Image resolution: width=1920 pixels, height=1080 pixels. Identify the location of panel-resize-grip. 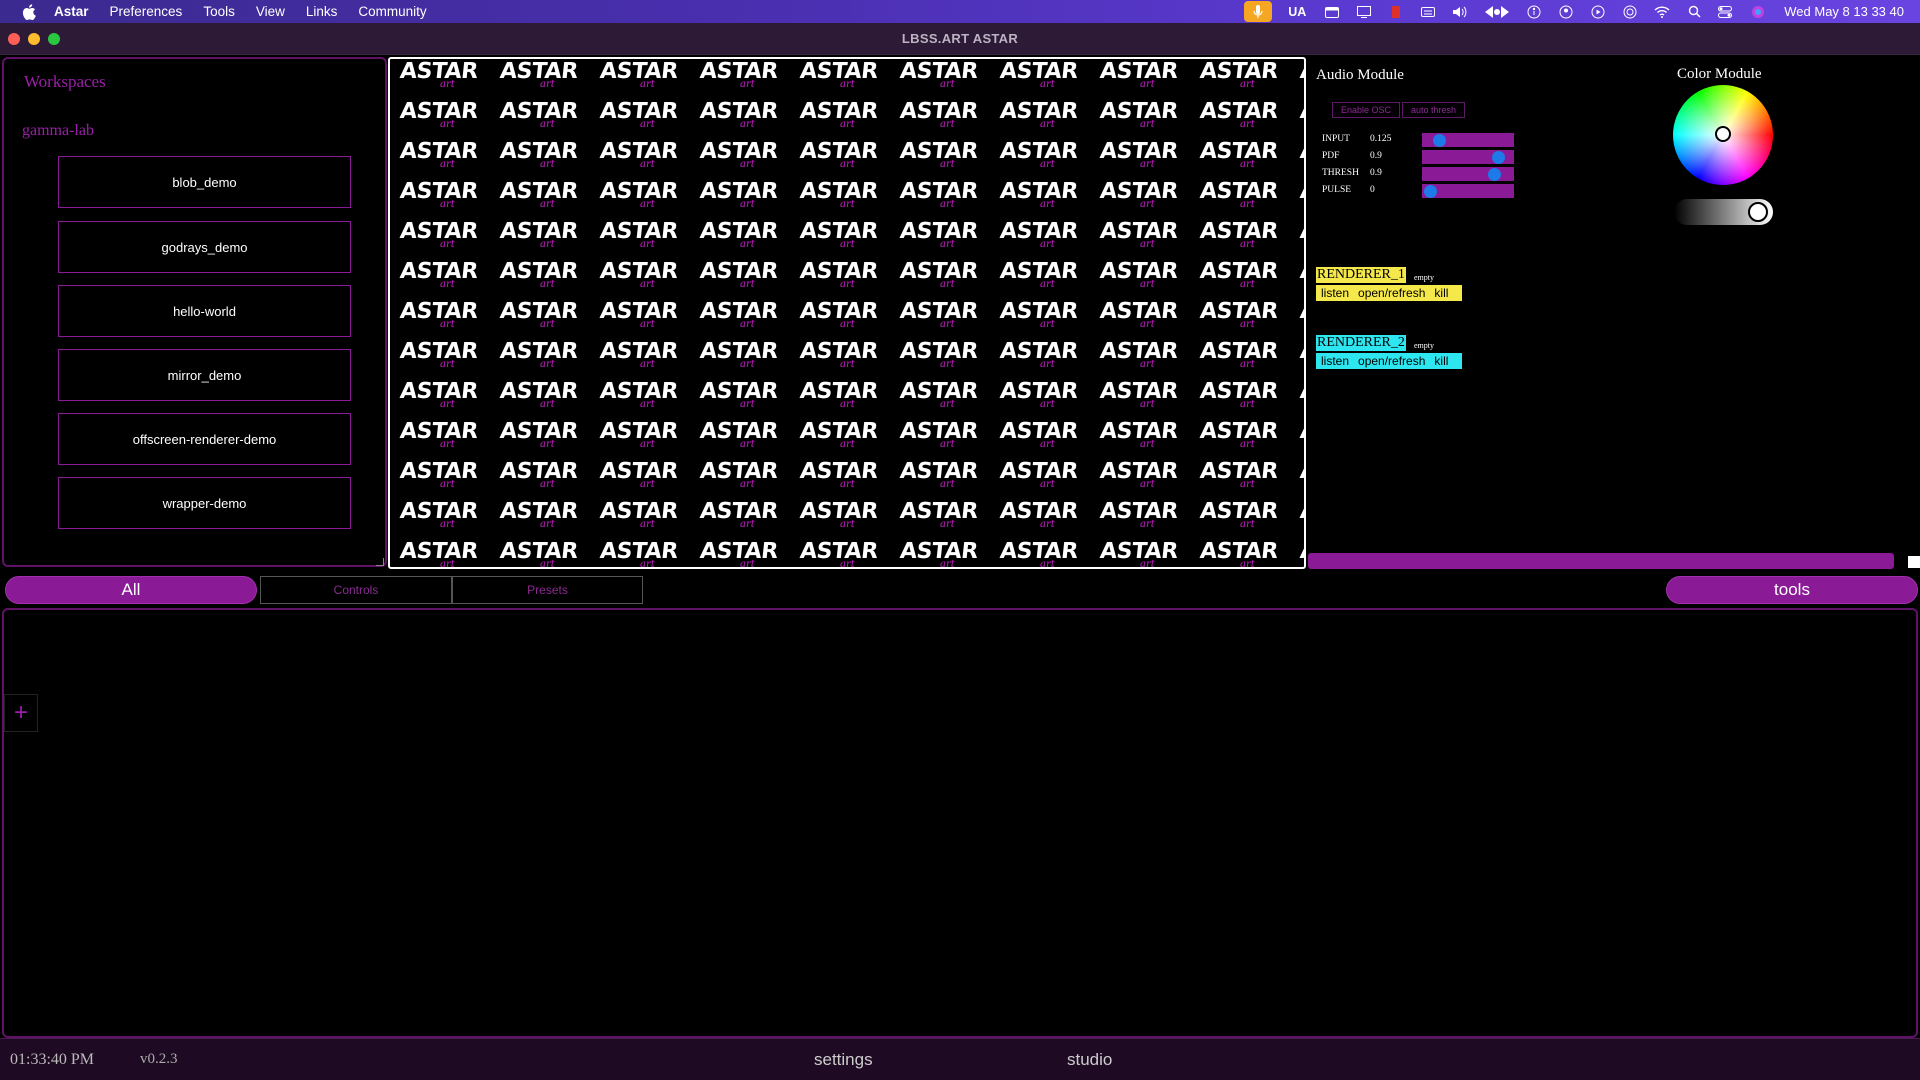
(380, 562).